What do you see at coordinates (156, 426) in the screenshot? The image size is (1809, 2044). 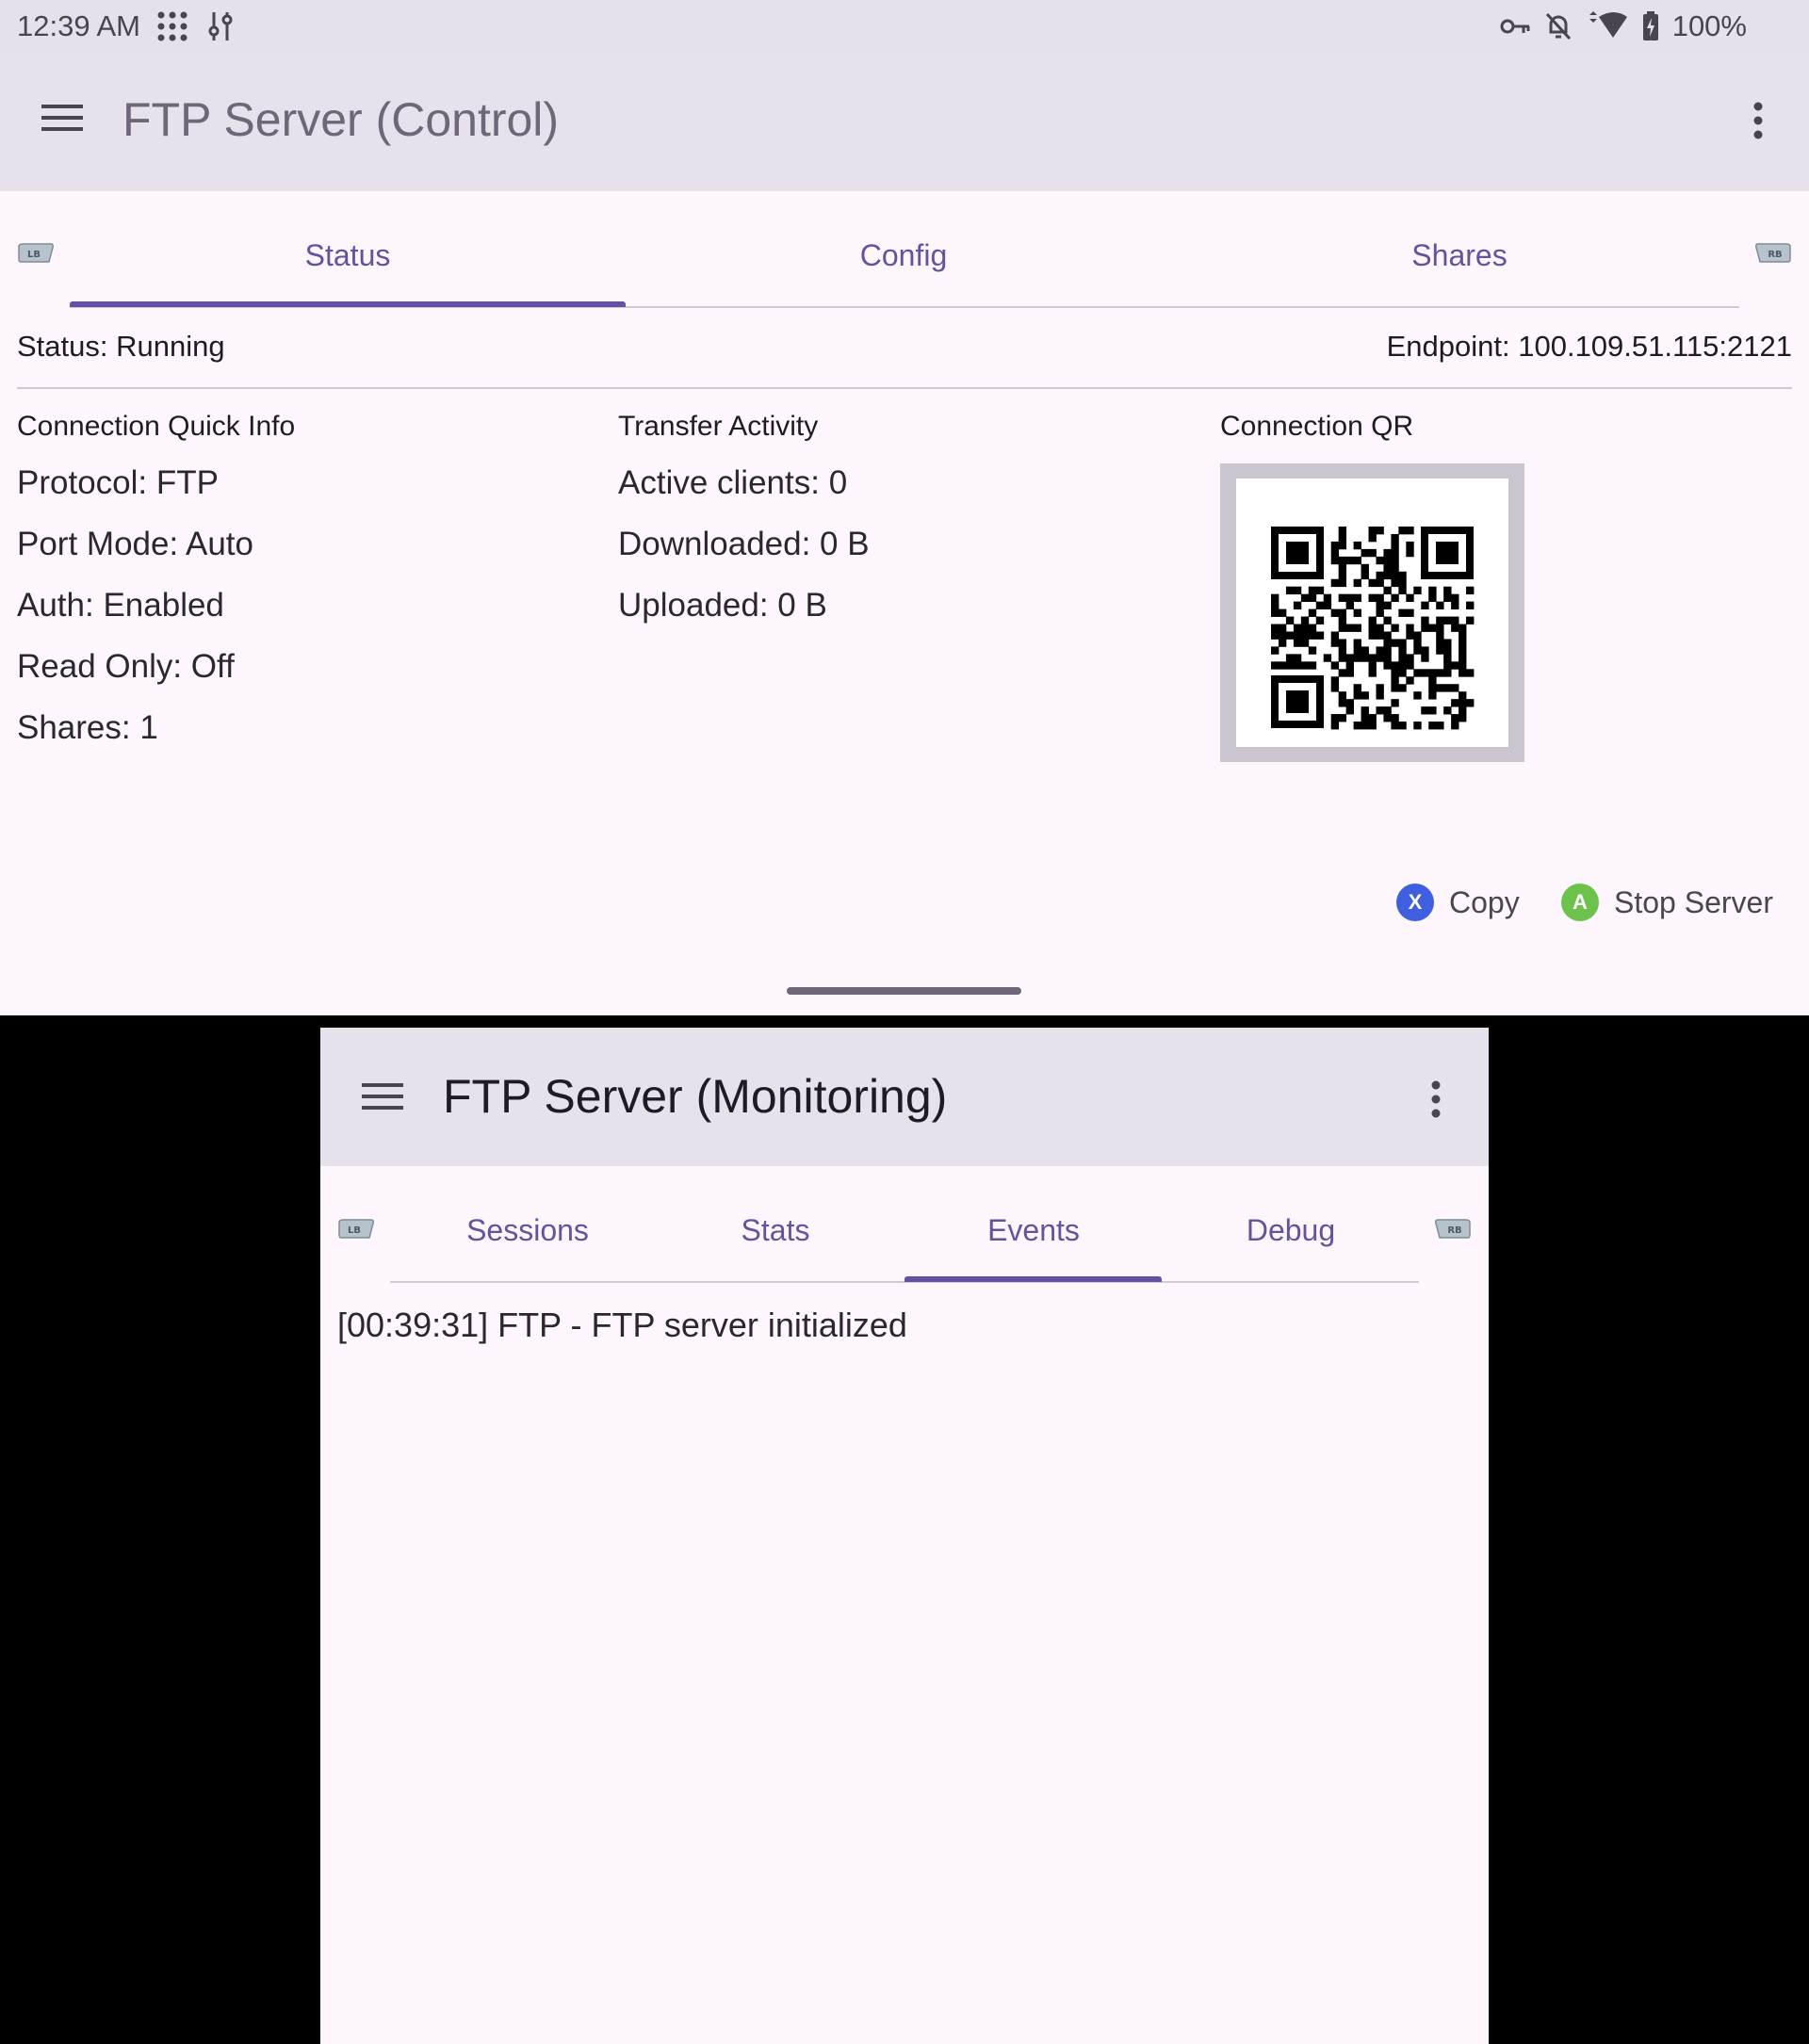 I see `quick-info-heading: Connection Quick Info` at bounding box center [156, 426].